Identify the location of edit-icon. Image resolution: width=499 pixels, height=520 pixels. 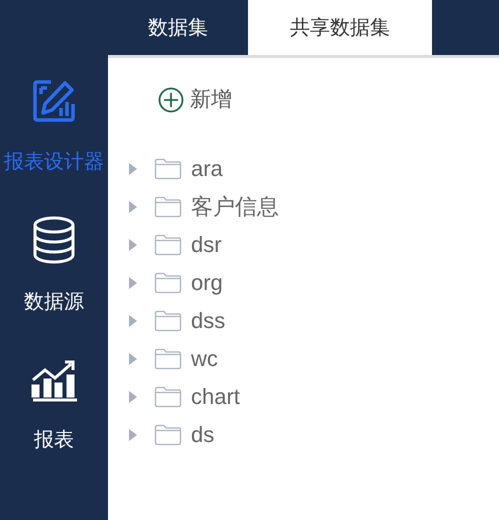
(54, 101).